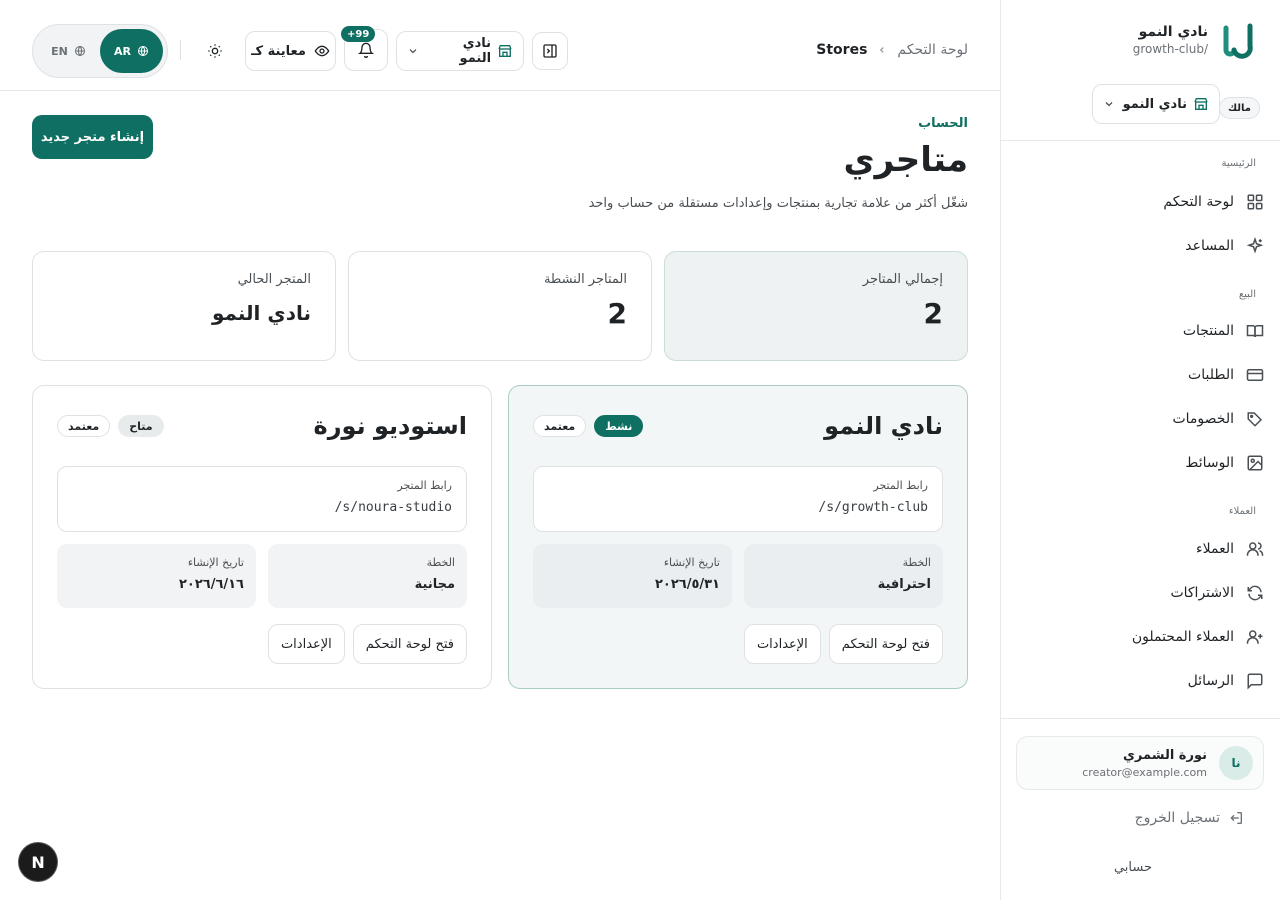 This screenshot has height=900, width=1280. Describe the element at coordinates (1236, 818) in the screenshot. I see `logout-icon` at that location.